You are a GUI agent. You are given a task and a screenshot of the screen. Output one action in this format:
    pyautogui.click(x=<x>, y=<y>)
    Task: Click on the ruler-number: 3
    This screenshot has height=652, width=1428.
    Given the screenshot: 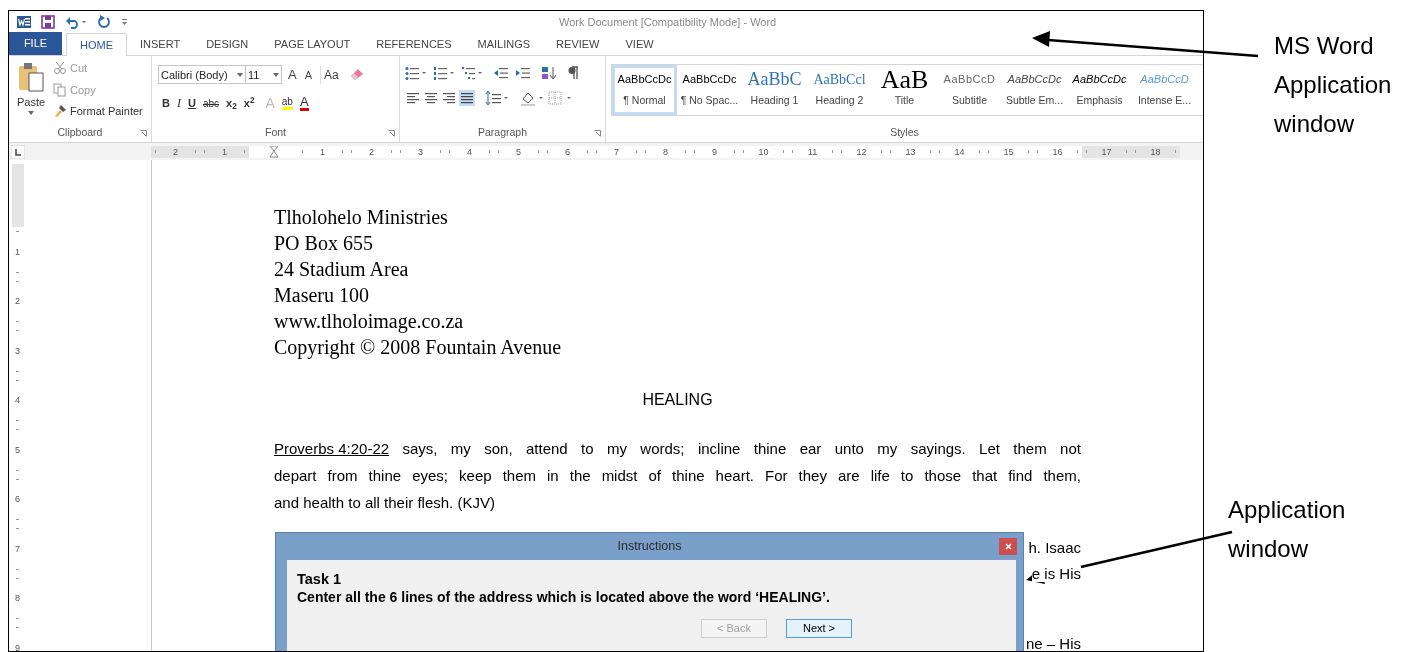 What is the action you would take?
    pyautogui.click(x=420, y=151)
    